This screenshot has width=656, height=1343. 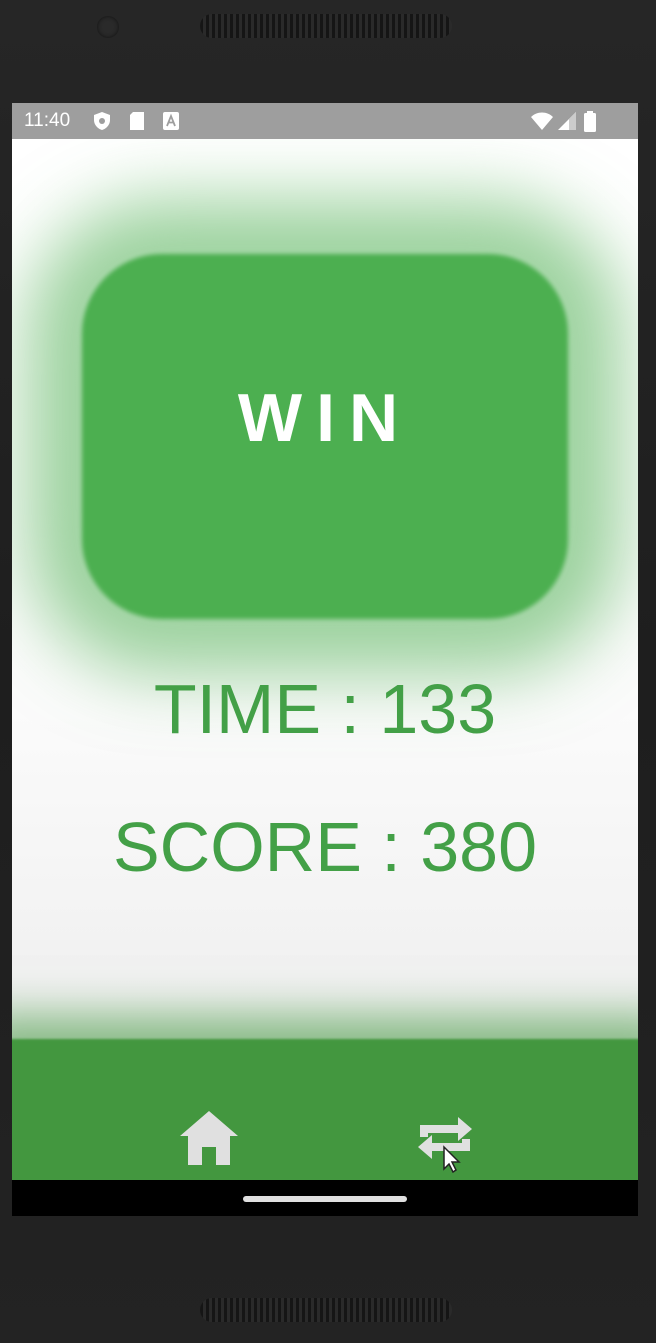 I want to click on earpiece-speaker, so click(x=326, y=26).